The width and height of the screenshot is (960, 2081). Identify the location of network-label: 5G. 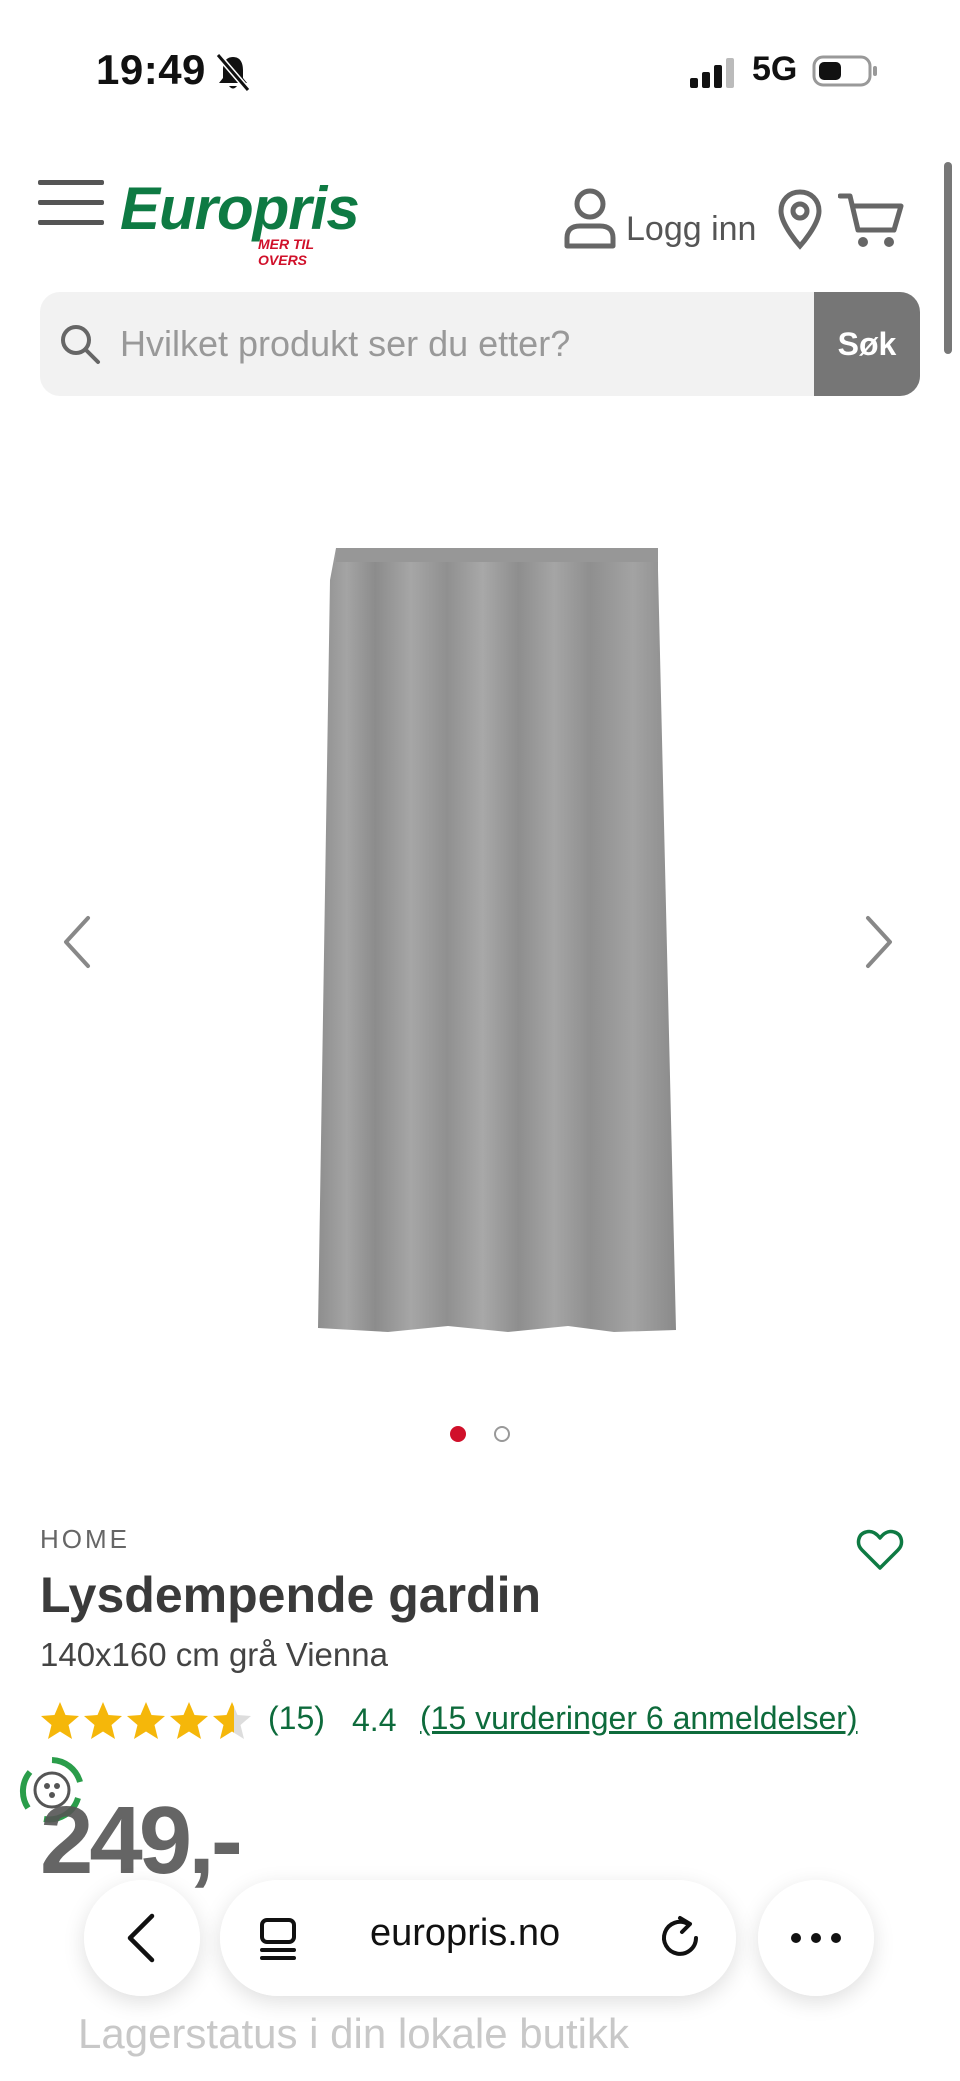
(775, 69).